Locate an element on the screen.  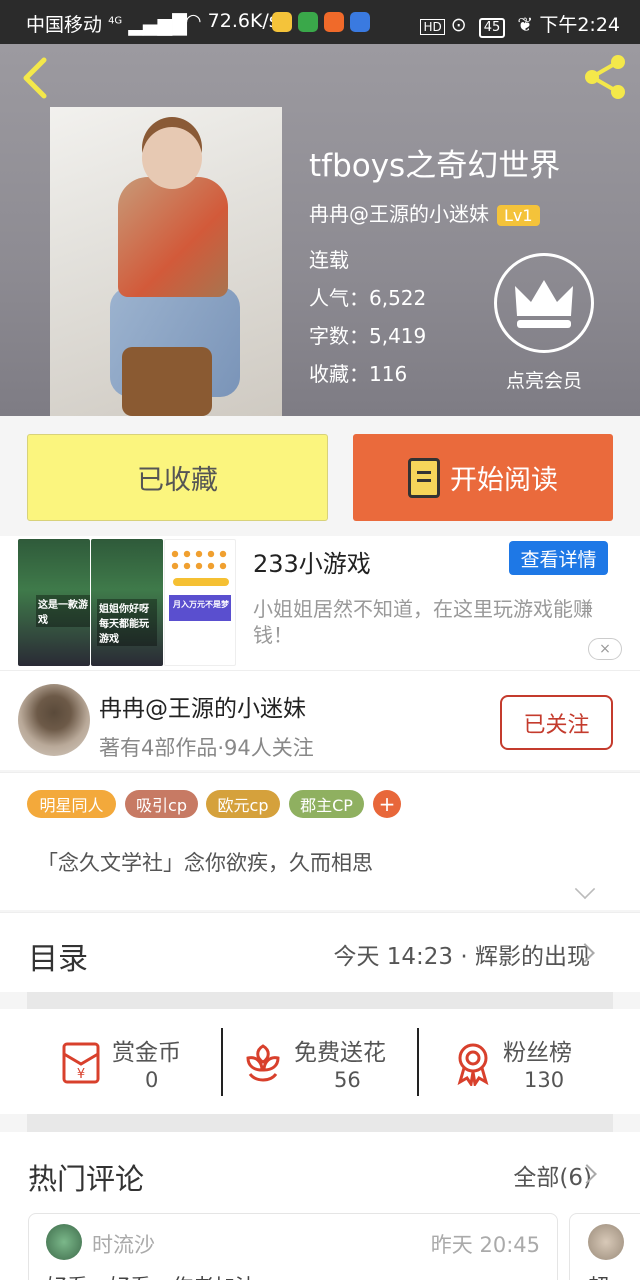
vip-label: 点亮会员 is located at coordinates (544, 379).